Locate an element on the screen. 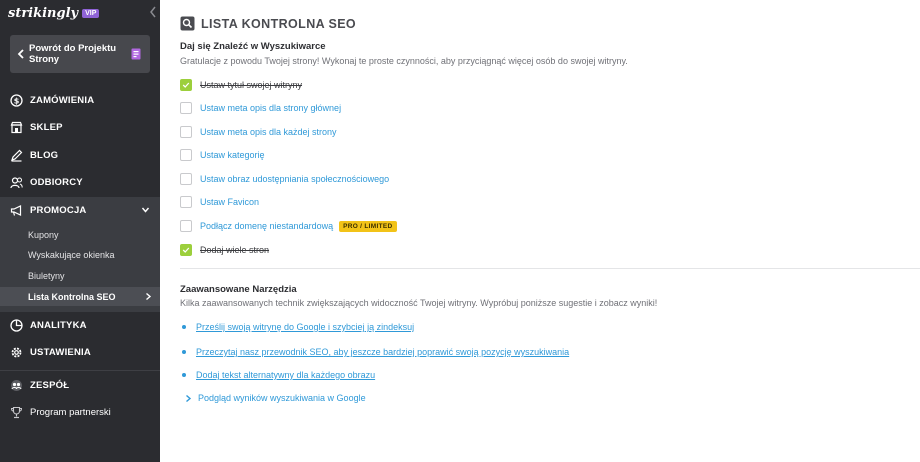 The width and height of the screenshot is (920, 462). promo-subitem-seo-checklist: Lista Kontrolna SEO is located at coordinates (80, 296).